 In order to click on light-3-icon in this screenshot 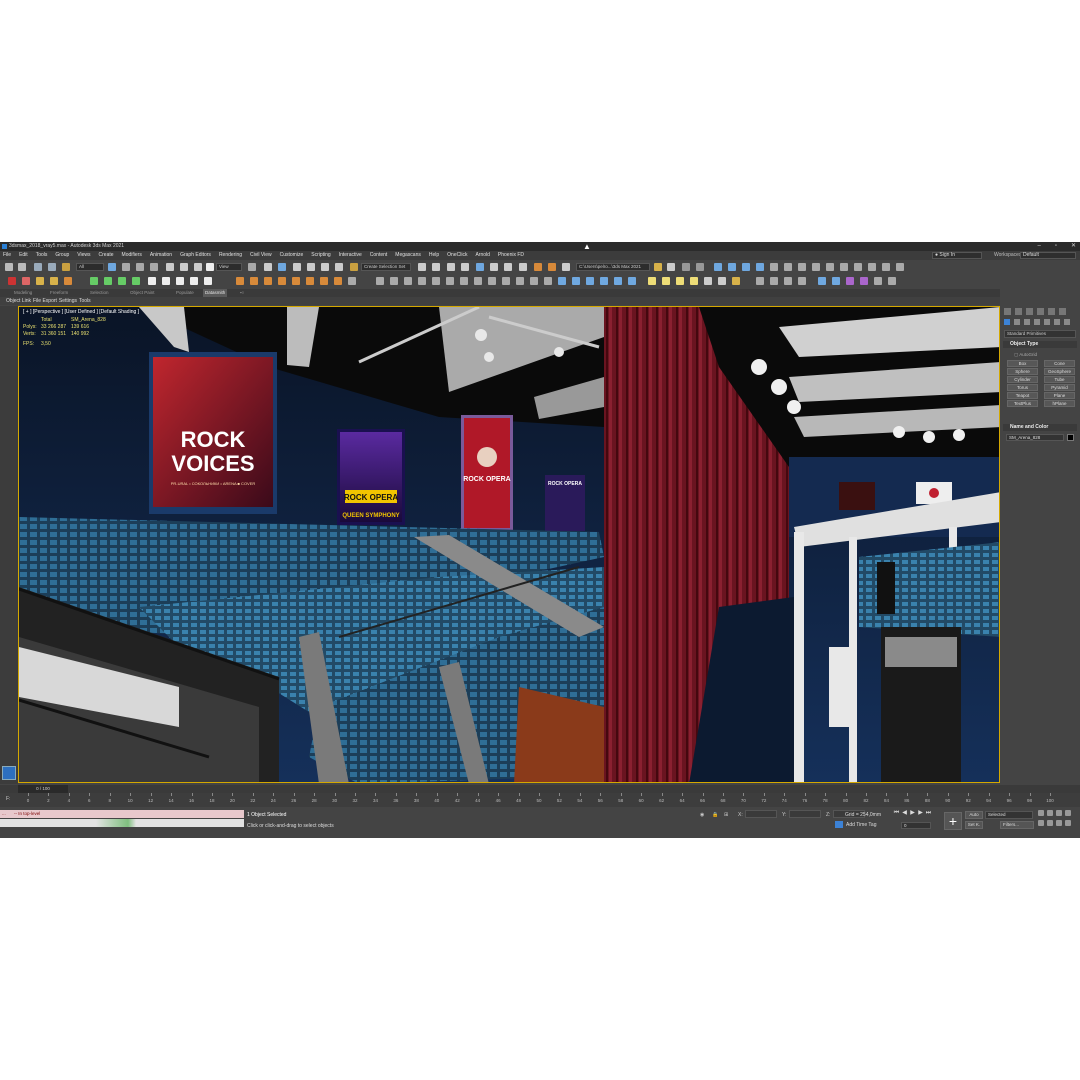, I will do `click(680, 281)`.